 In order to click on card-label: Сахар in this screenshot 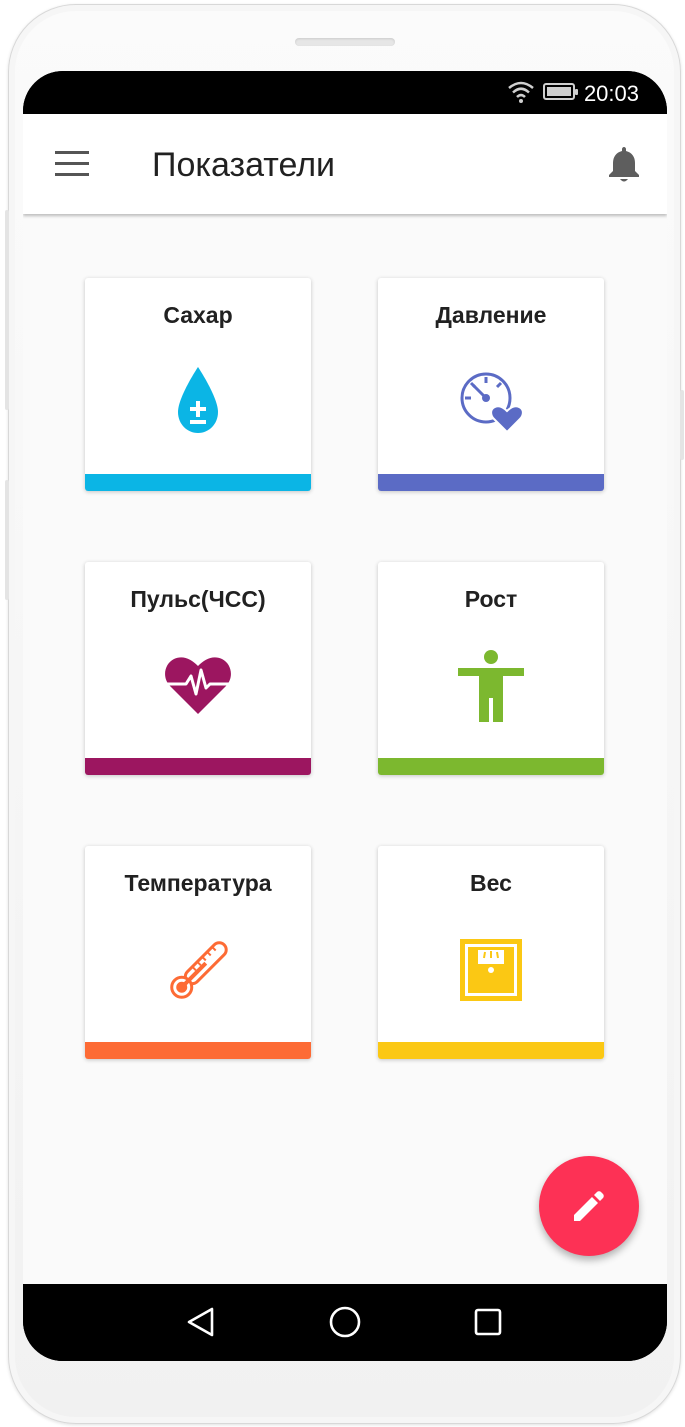, I will do `click(198, 315)`.